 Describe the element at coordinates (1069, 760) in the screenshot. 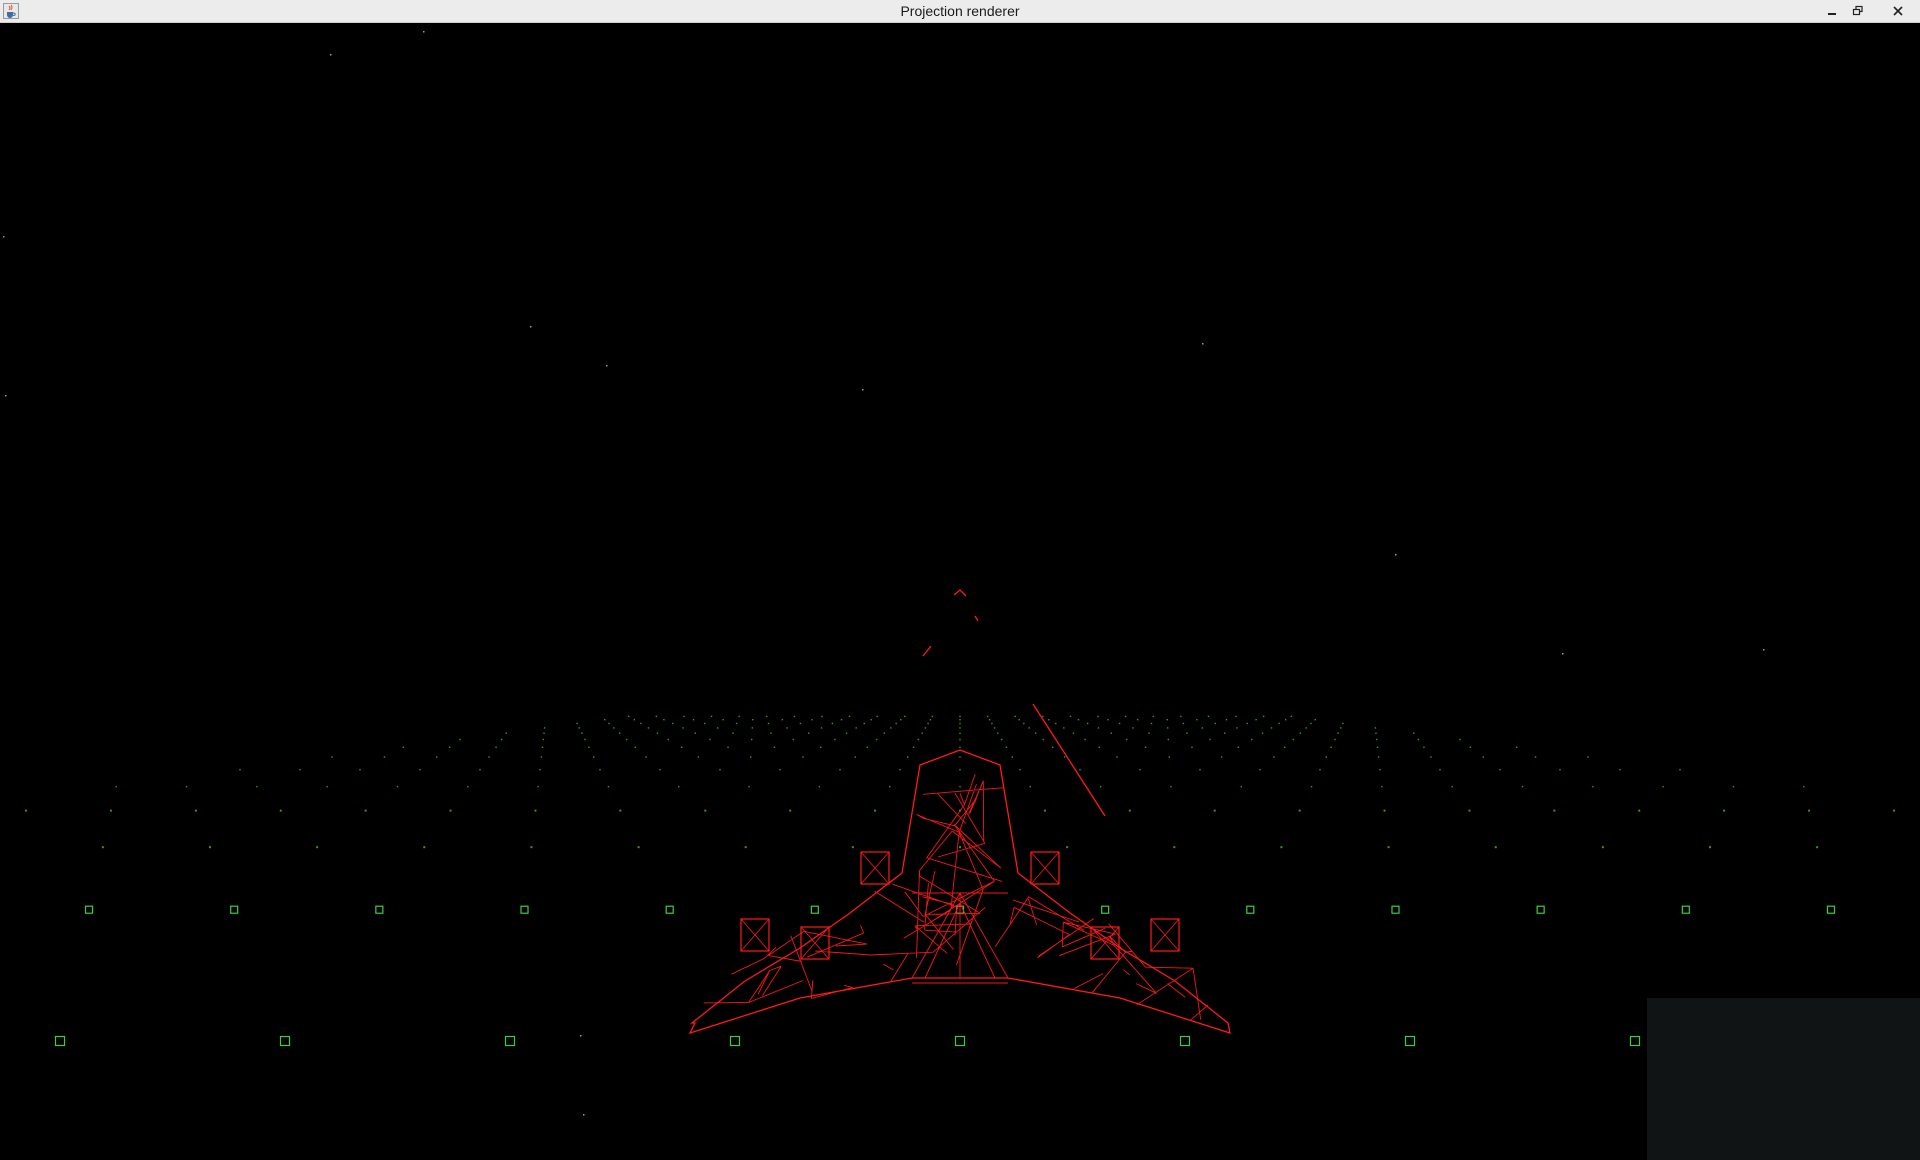

I see `debris-streak` at that location.